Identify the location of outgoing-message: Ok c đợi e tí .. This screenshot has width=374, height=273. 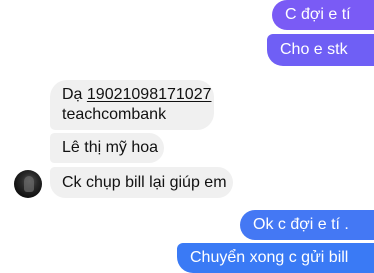
(307, 225).